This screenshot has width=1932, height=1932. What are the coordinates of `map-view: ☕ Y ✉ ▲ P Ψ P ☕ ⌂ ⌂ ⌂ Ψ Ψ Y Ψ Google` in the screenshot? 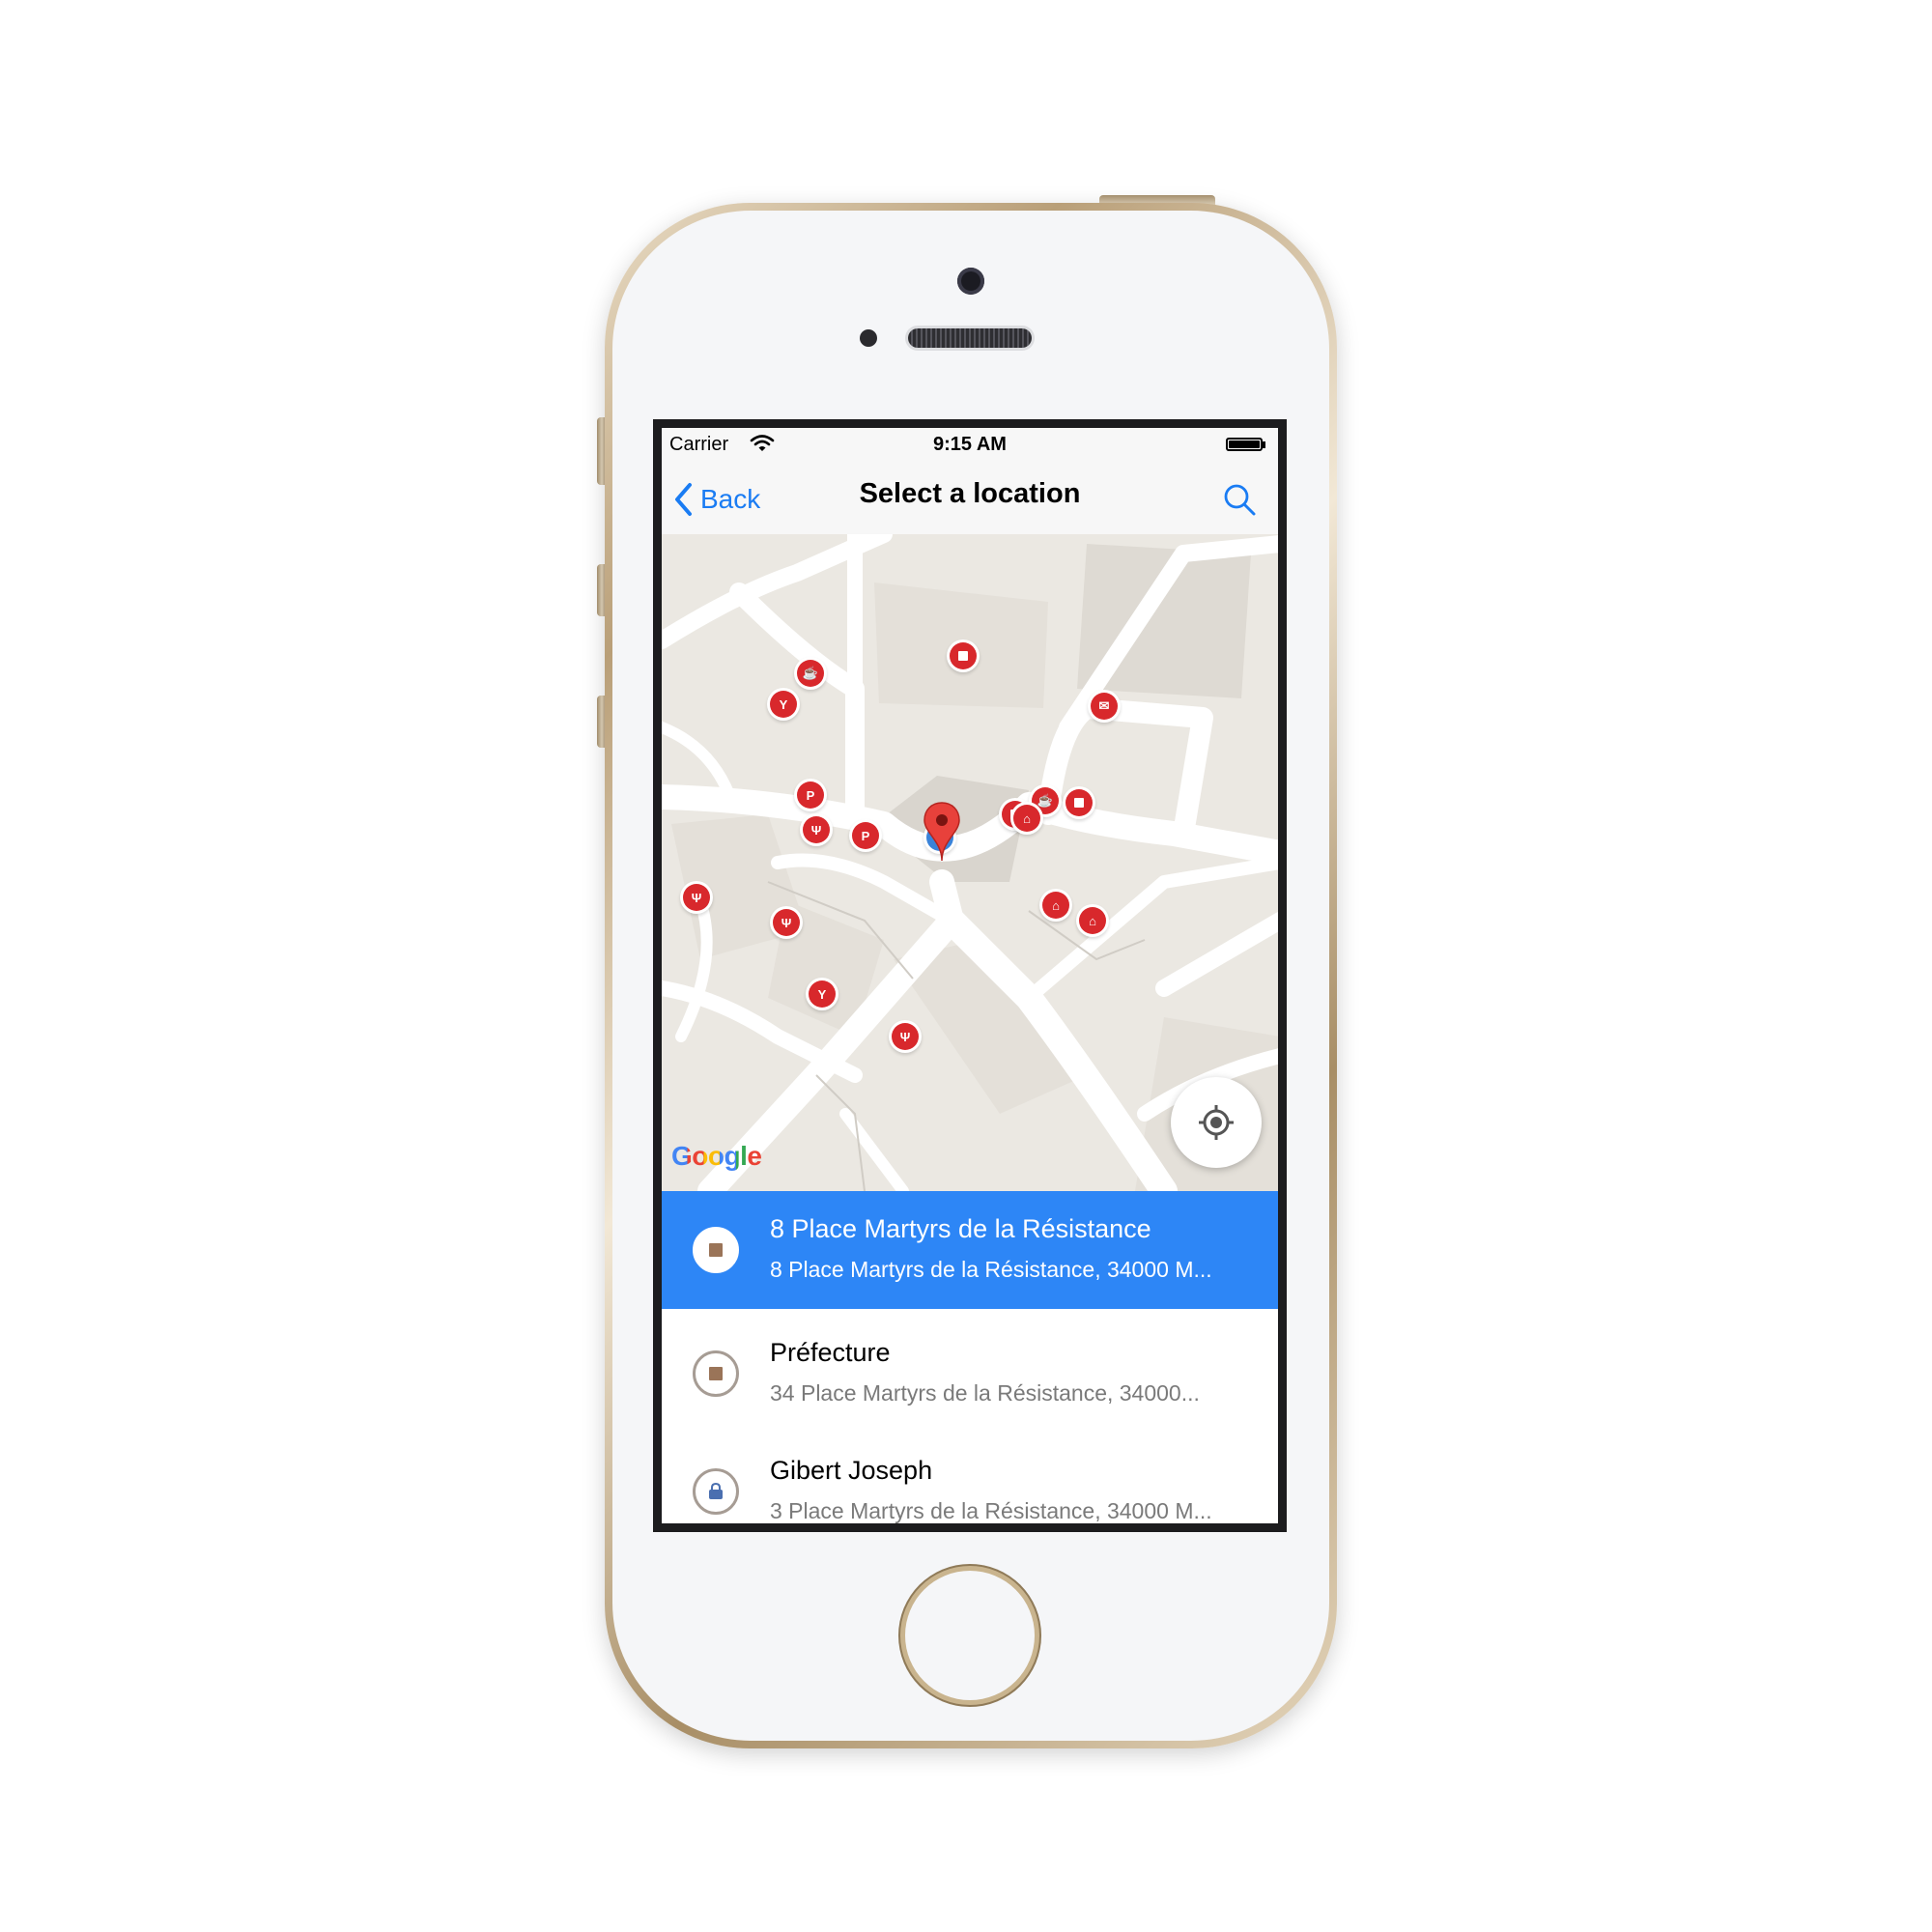 It's located at (970, 862).